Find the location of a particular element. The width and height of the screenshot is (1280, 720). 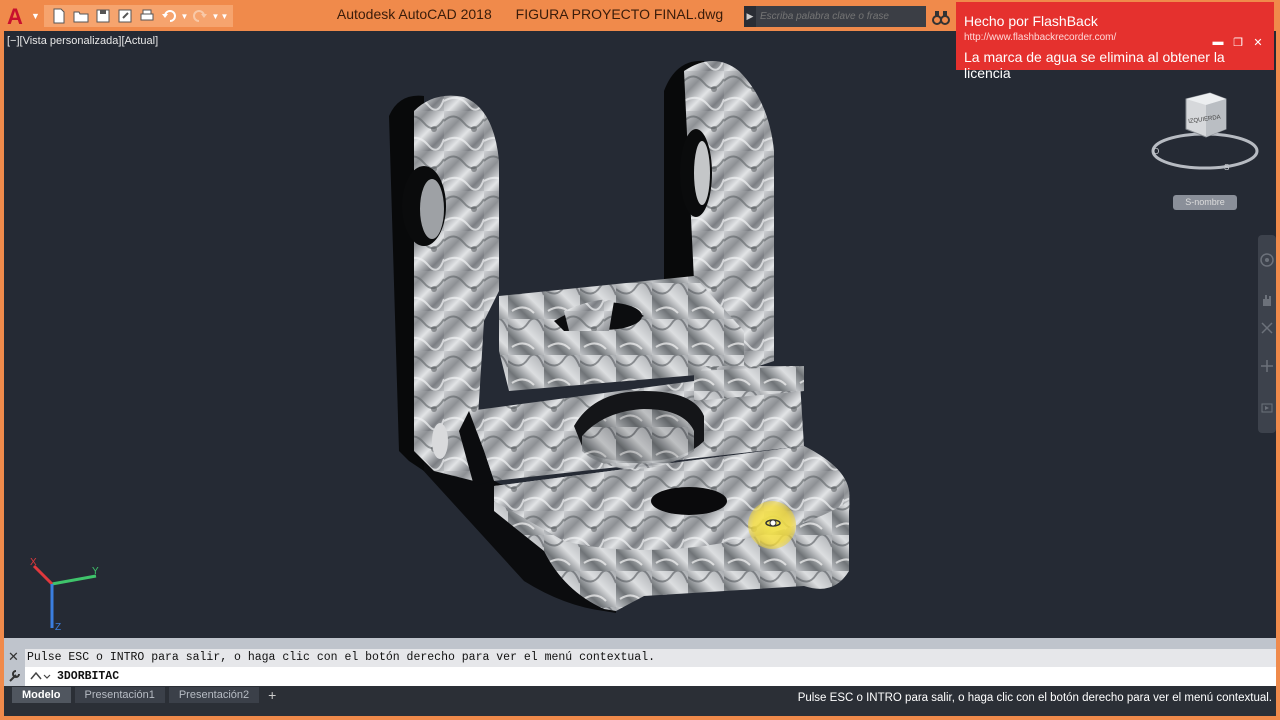

restore-icon: ❐ is located at coordinates (1238, 43).